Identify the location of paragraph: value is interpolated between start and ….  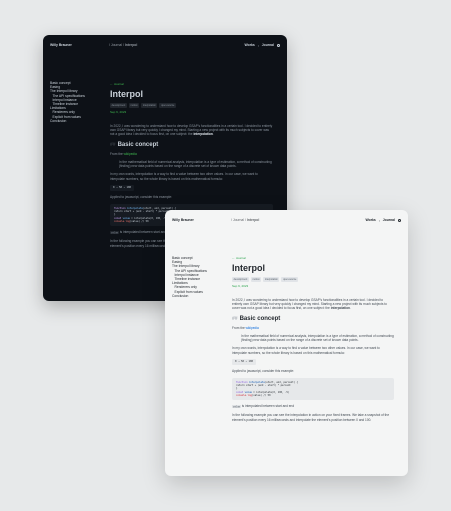
(313, 406).